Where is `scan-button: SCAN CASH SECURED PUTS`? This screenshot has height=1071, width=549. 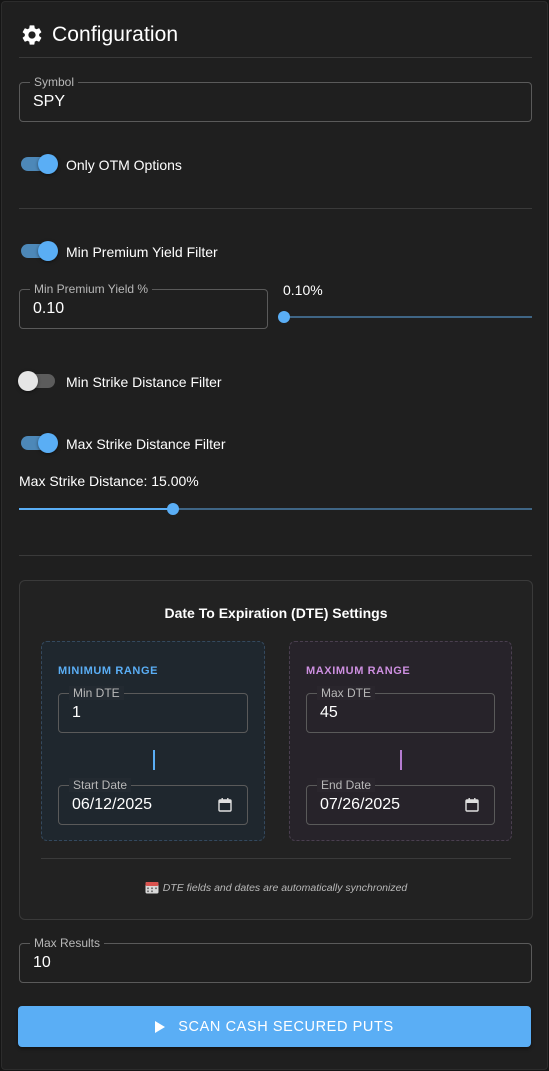 scan-button: SCAN CASH SECURED PUTS is located at coordinates (274, 1026).